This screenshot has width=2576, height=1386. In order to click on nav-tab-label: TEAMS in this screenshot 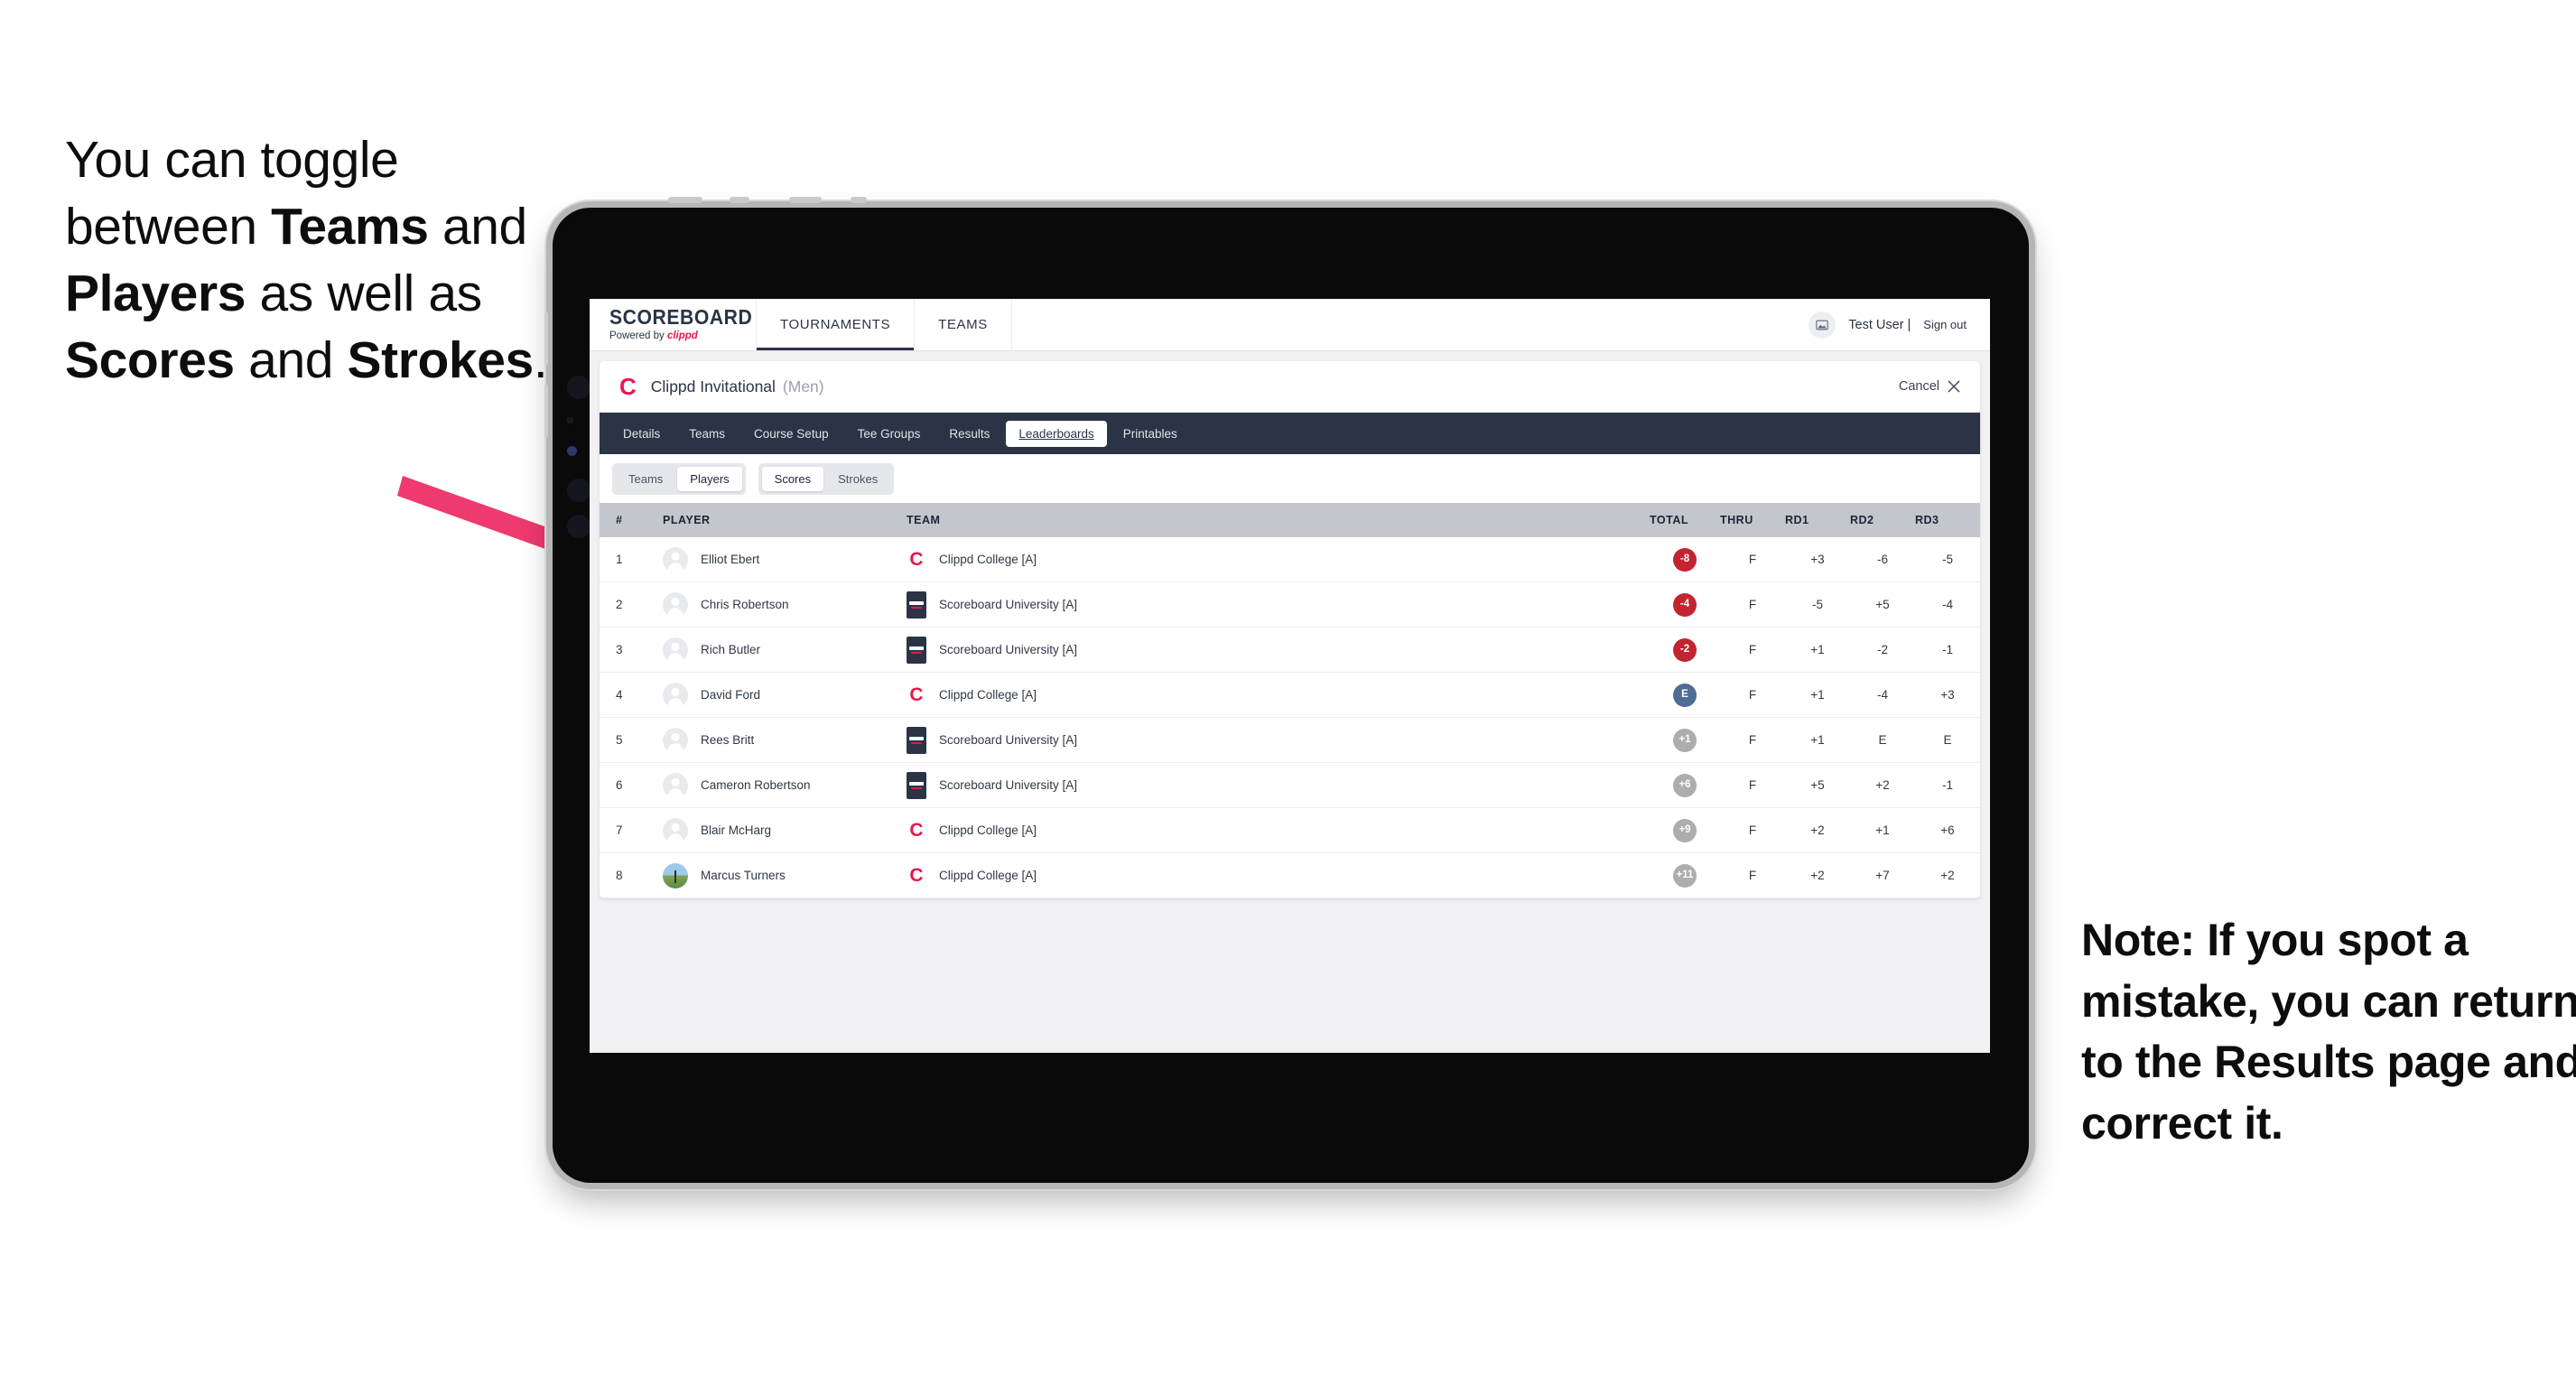, I will do `click(963, 324)`.